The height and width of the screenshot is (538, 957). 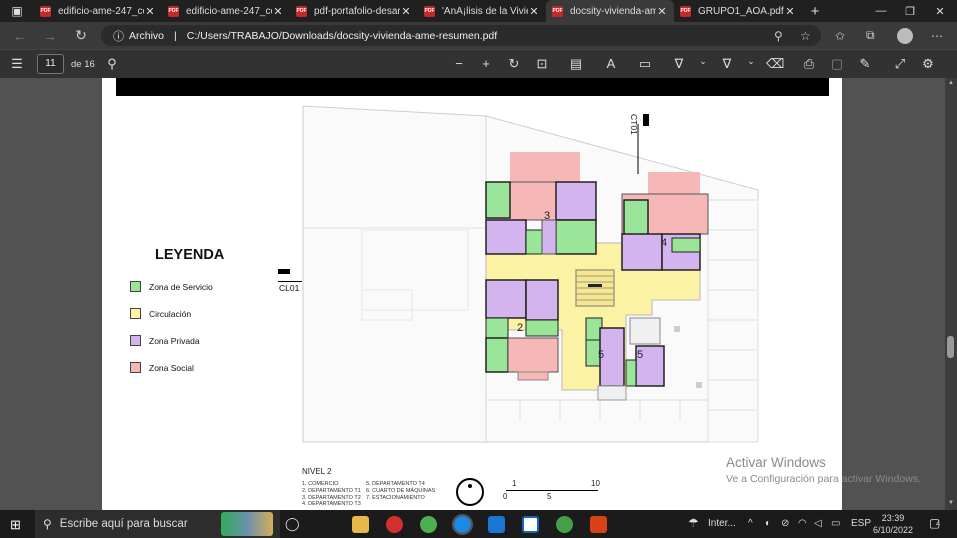 I want to click on legend-label: Zona de Servicio, so click(x=181, y=287).